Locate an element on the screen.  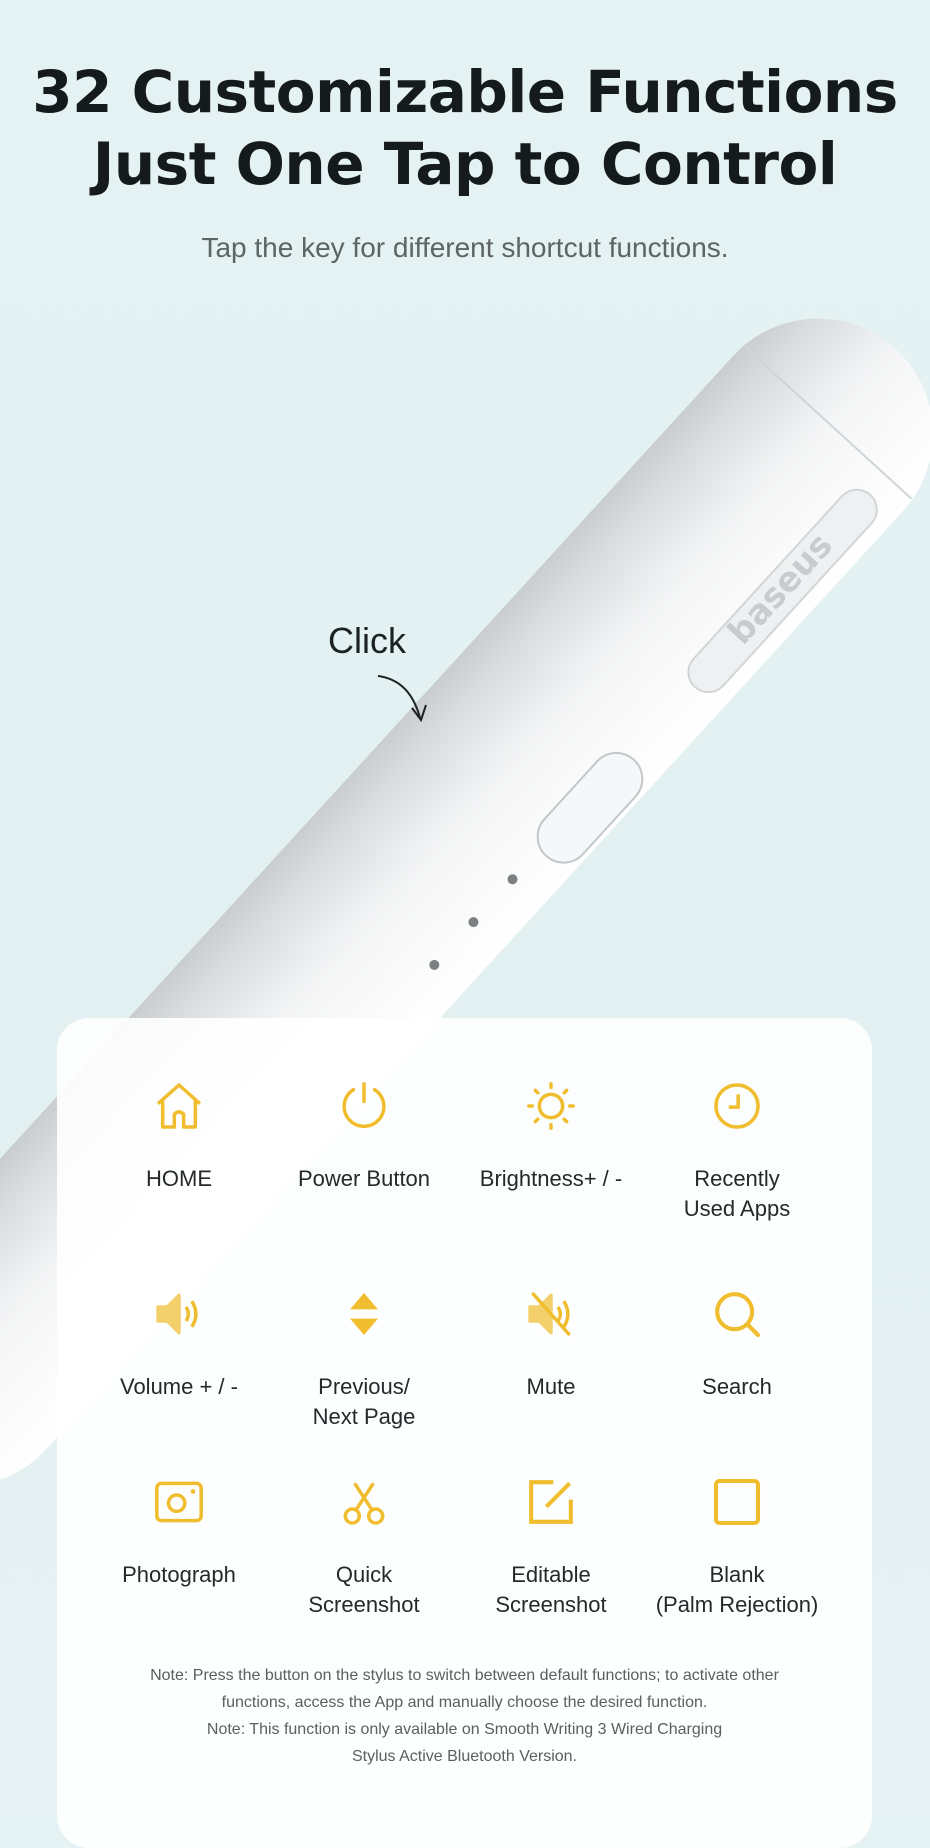
function-label: Brightness+ / - is located at coordinates (551, 1178).